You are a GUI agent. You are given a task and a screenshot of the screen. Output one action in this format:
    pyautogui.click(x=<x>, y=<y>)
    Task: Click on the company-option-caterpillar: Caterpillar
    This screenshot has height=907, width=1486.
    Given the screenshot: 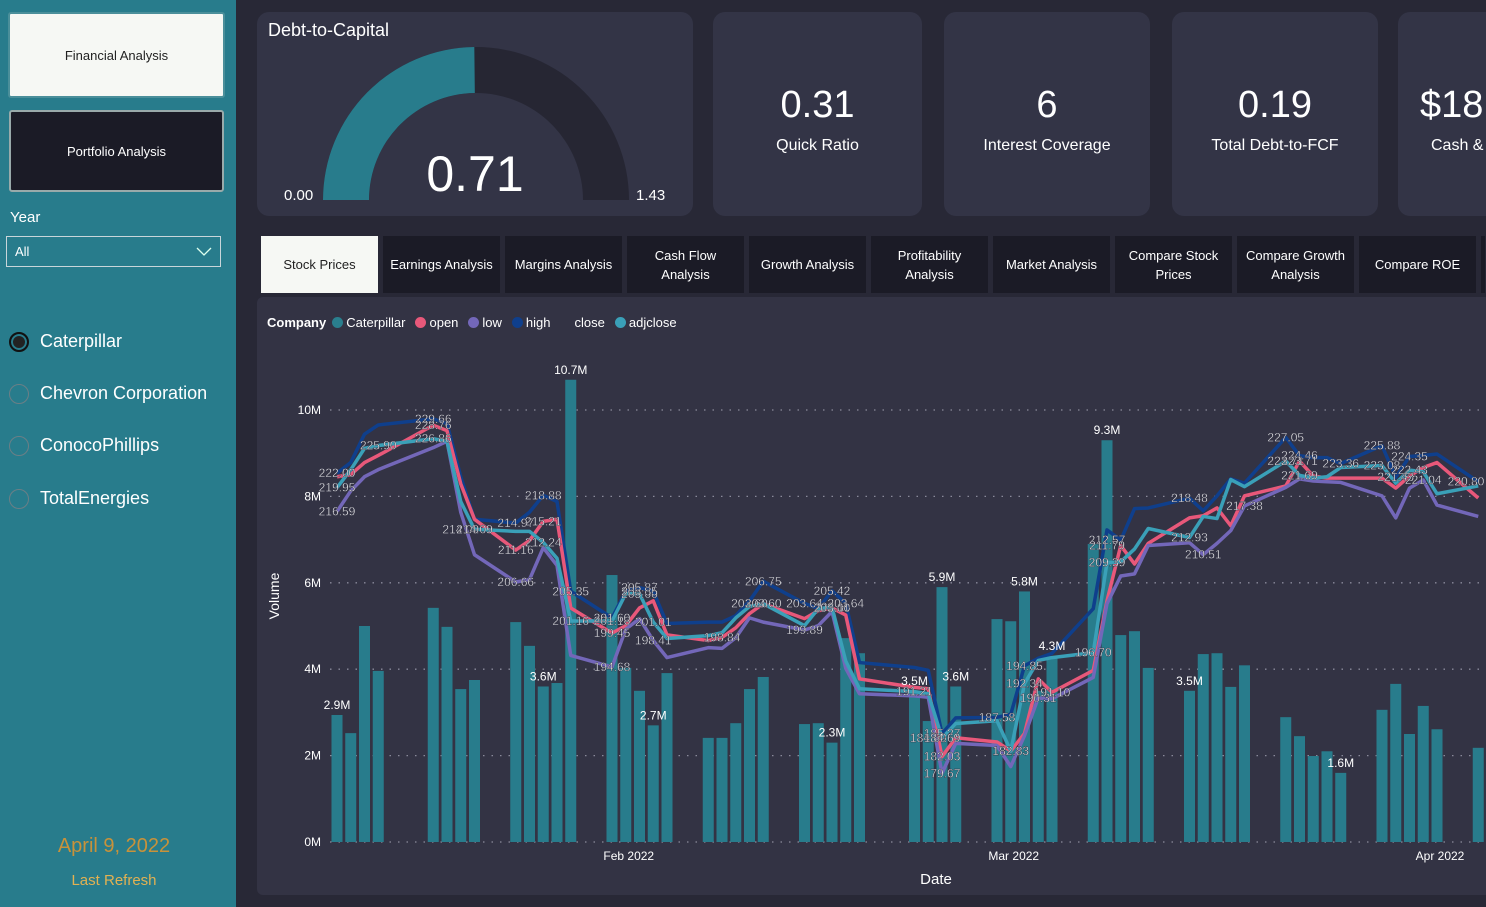 What is the action you would take?
    pyautogui.click(x=65, y=341)
    